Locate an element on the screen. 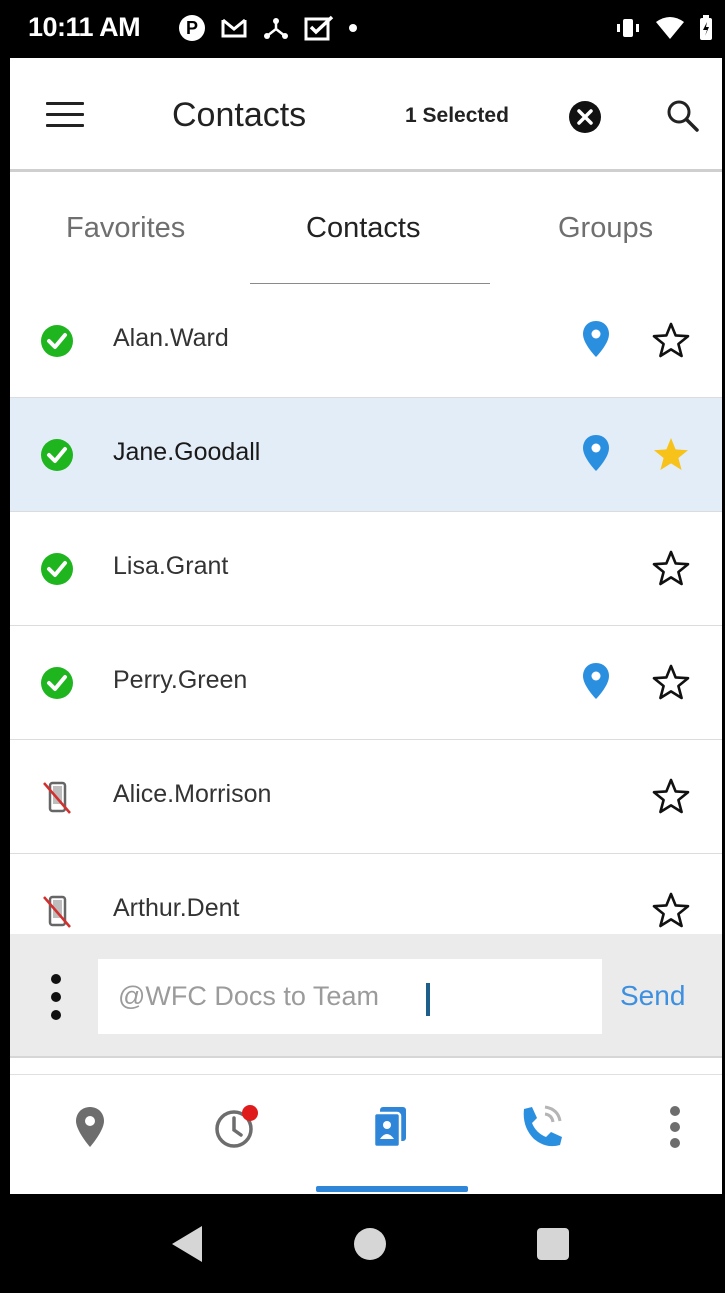  contact-name: Jane.Goodall is located at coordinates (187, 452).